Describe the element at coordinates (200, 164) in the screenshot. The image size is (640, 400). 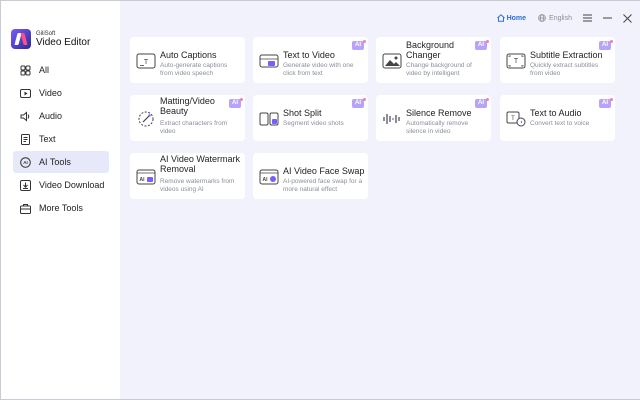
I see `tool-title: AI Video Watermark Removal` at that location.